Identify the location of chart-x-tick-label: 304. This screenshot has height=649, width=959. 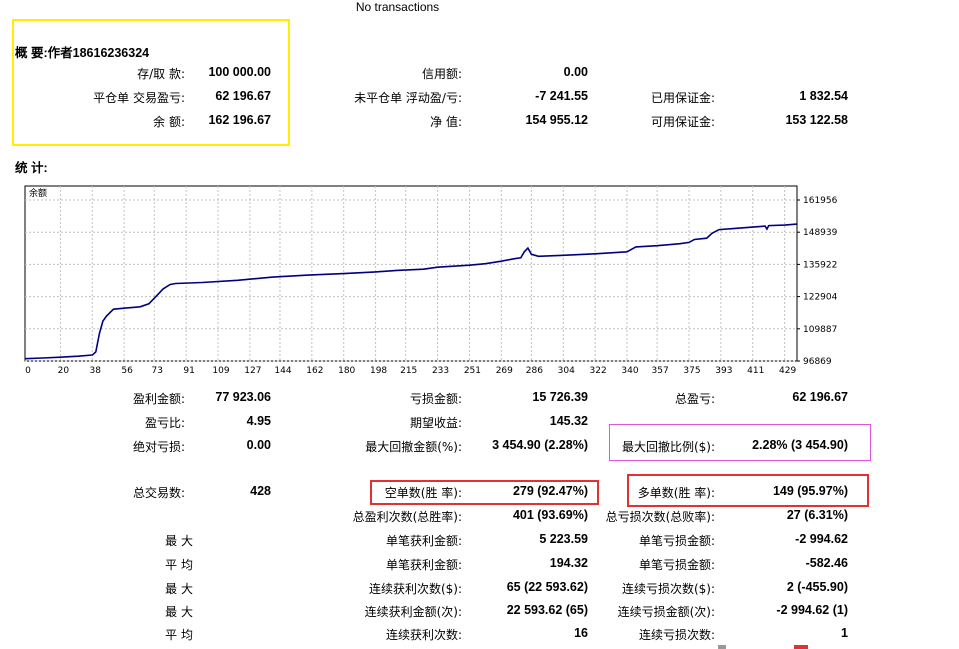
(566, 371).